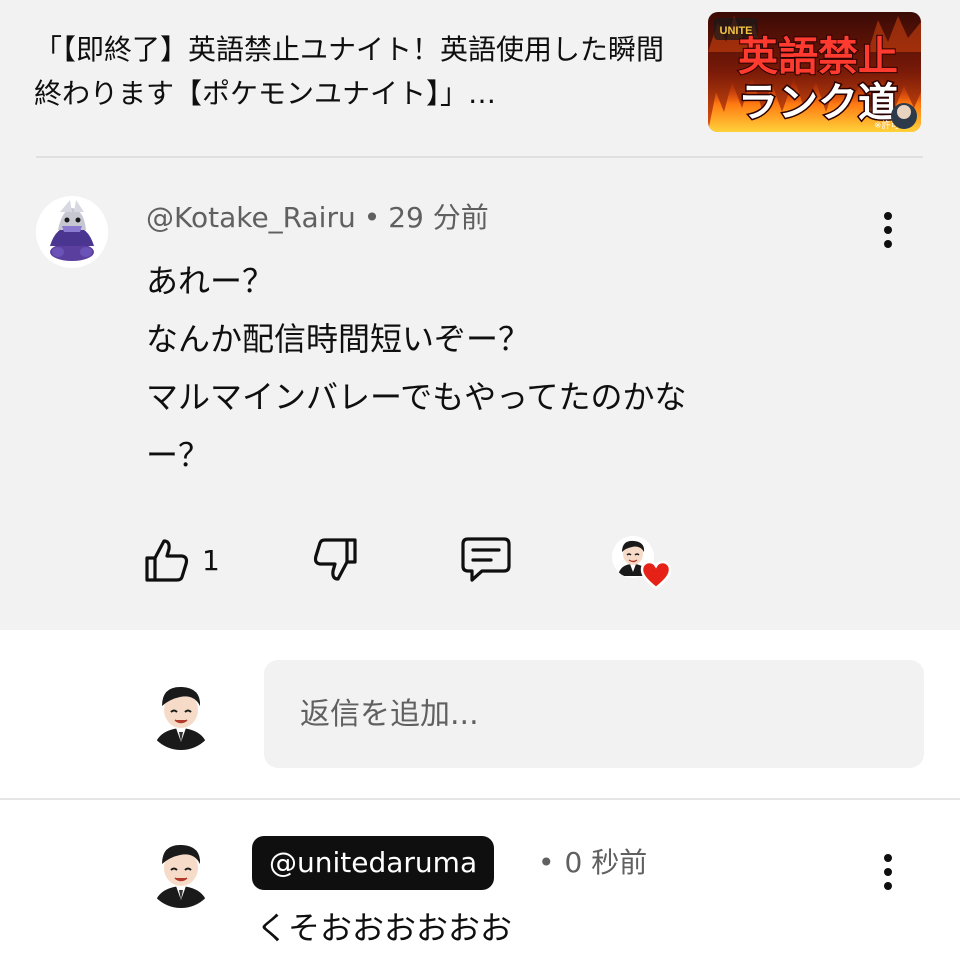  I want to click on reply-author-handle: @unitedaruma, so click(373, 863).